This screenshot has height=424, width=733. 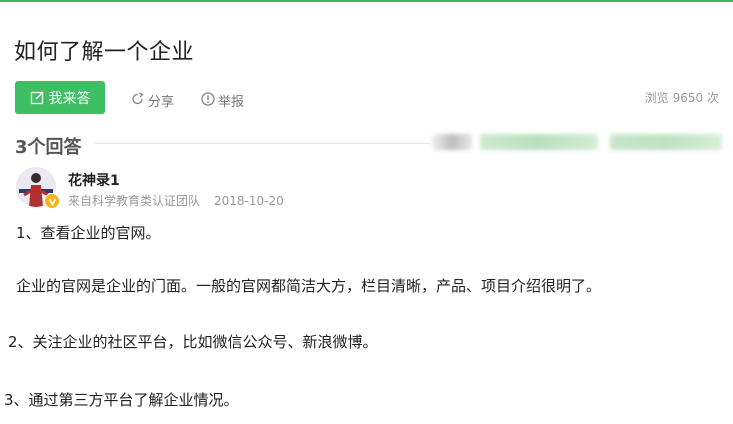 I want to click on share-label: 分享, so click(x=161, y=102).